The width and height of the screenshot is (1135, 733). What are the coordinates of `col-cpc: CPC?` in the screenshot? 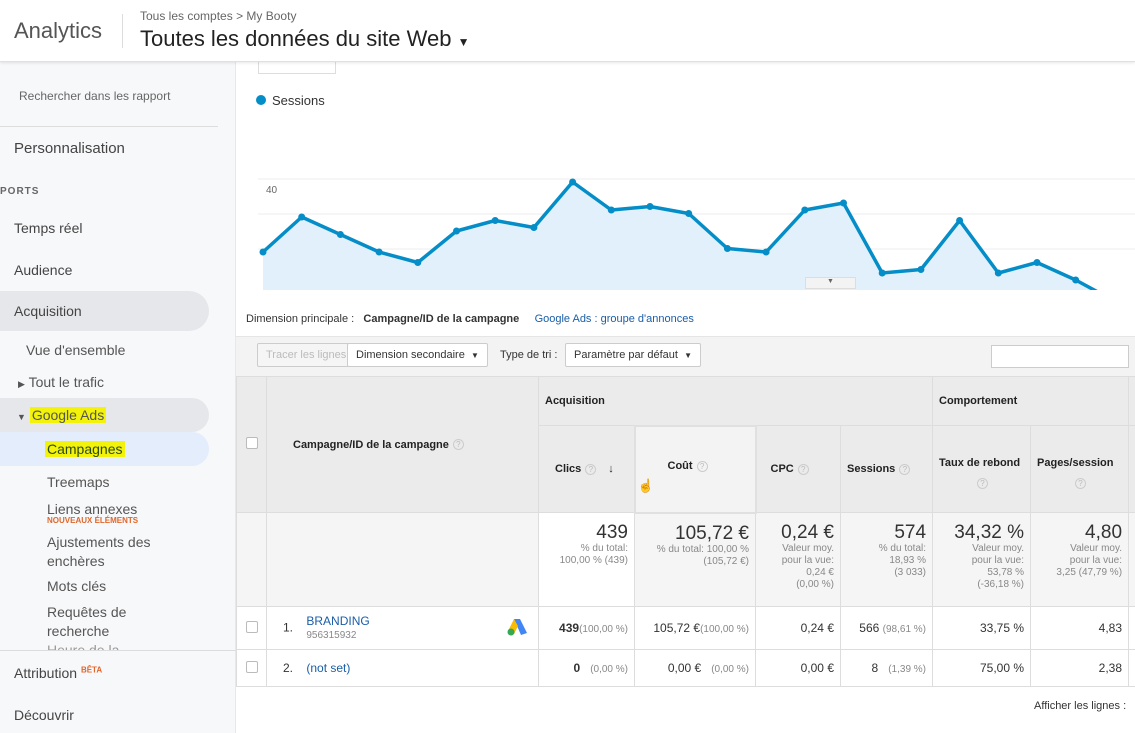 It's located at (798, 469).